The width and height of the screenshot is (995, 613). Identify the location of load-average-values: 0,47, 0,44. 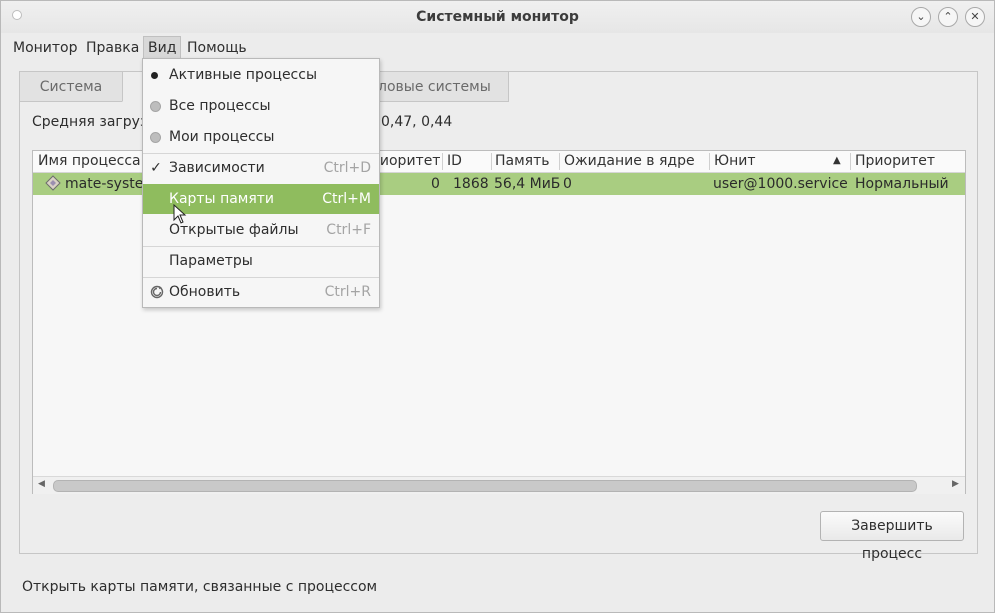
(417, 122).